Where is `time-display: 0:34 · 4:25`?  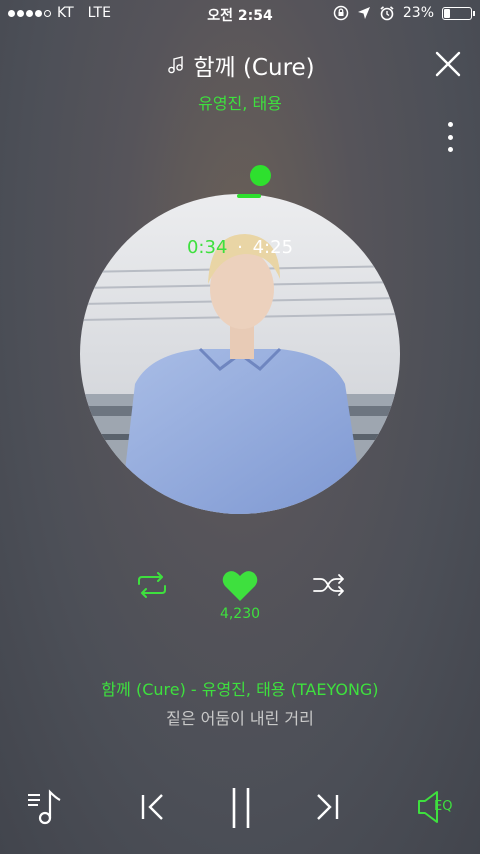
time-display: 0:34 · 4:25 is located at coordinates (240, 247).